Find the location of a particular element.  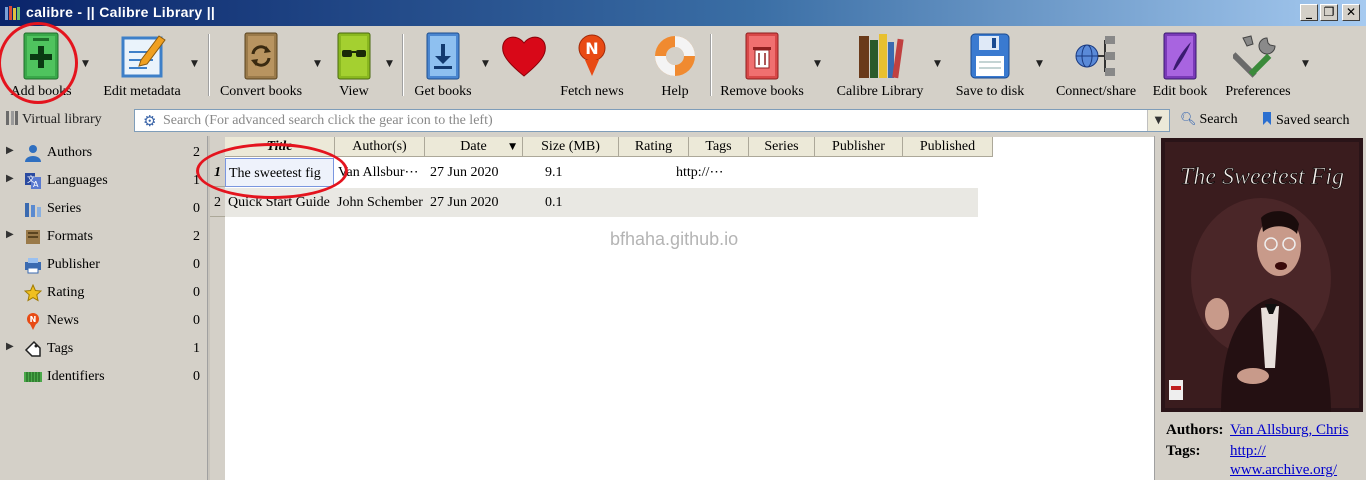

tag-browser-item-formats: ▶ Formats 2 is located at coordinates (103, 236).